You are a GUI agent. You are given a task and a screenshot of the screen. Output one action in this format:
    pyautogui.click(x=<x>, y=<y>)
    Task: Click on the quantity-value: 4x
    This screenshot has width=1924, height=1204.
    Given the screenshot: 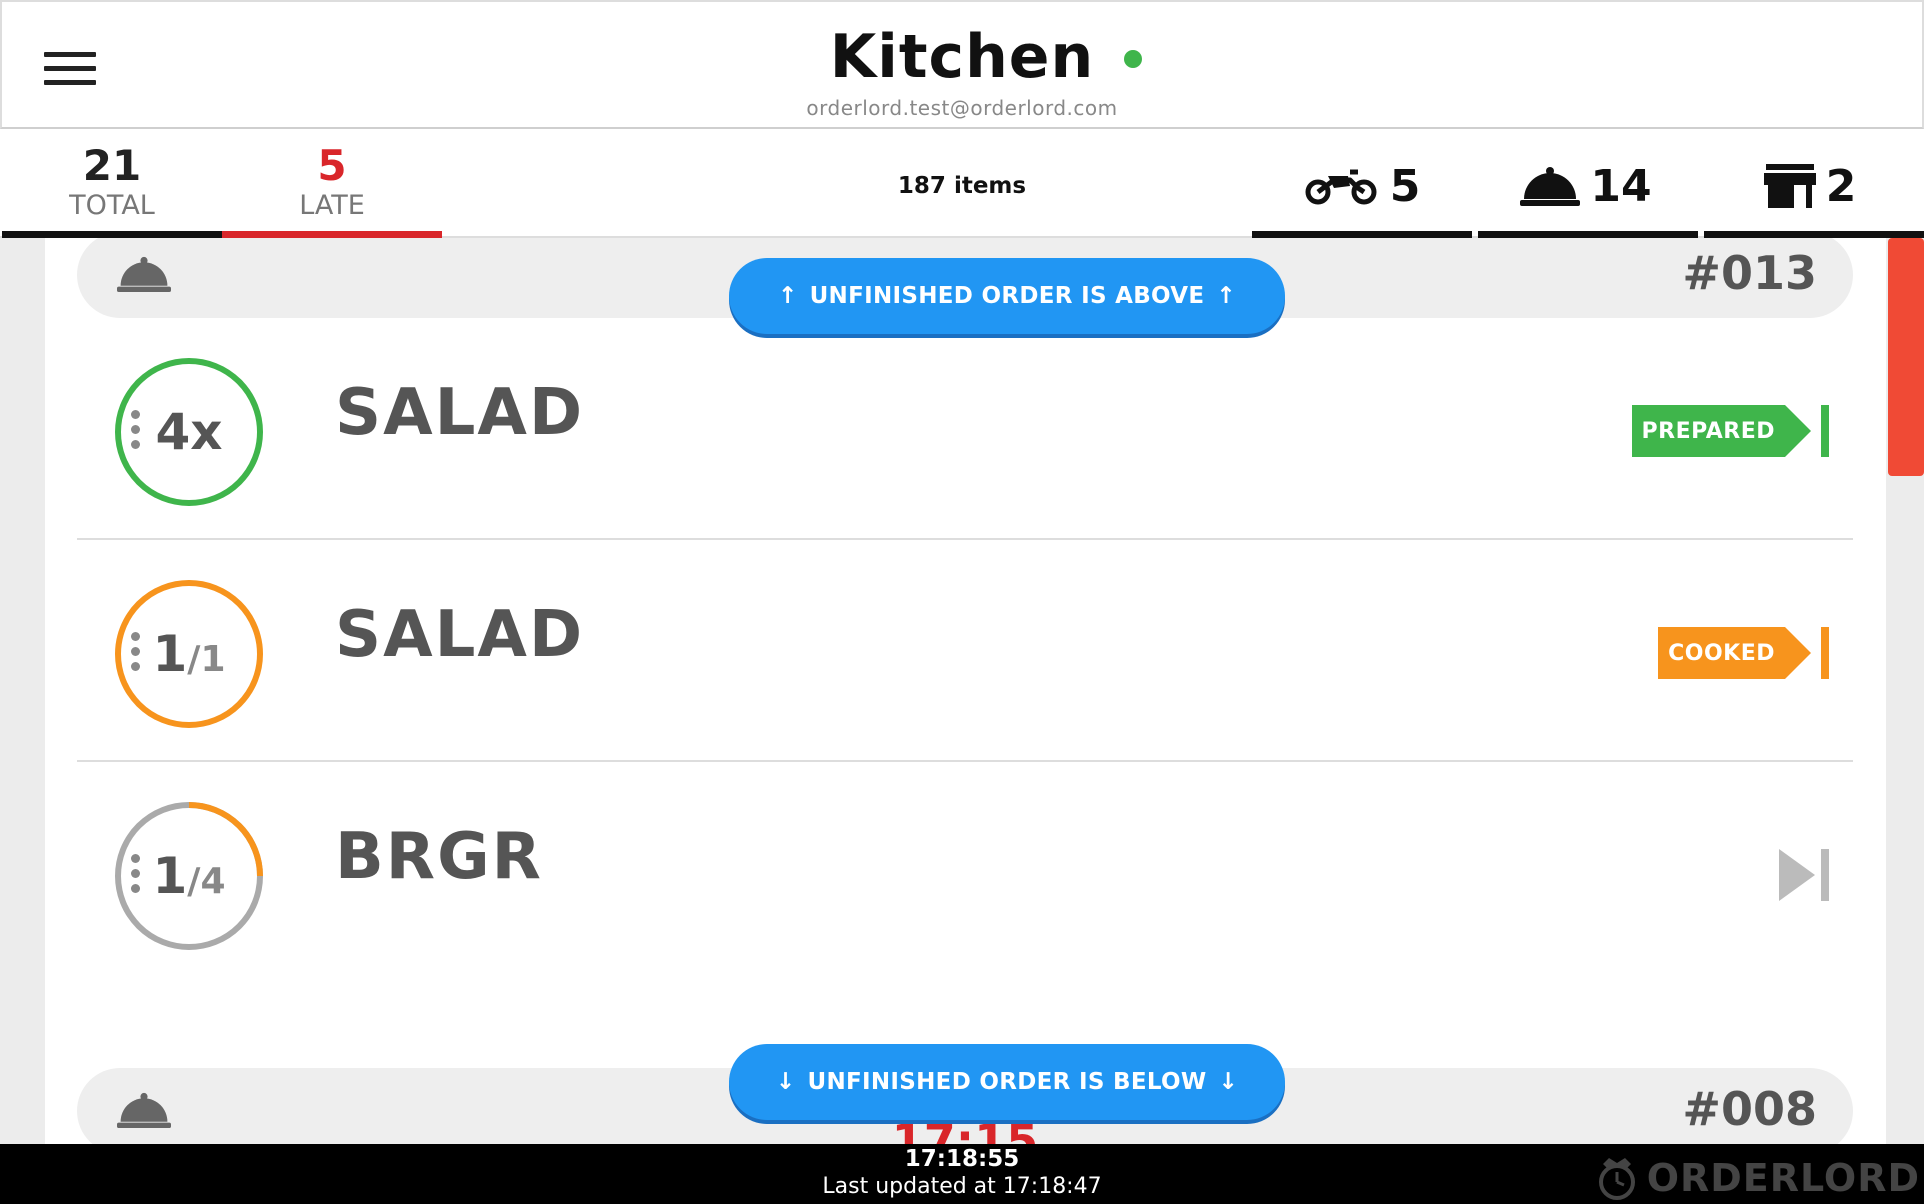 What is the action you would take?
    pyautogui.click(x=189, y=432)
    